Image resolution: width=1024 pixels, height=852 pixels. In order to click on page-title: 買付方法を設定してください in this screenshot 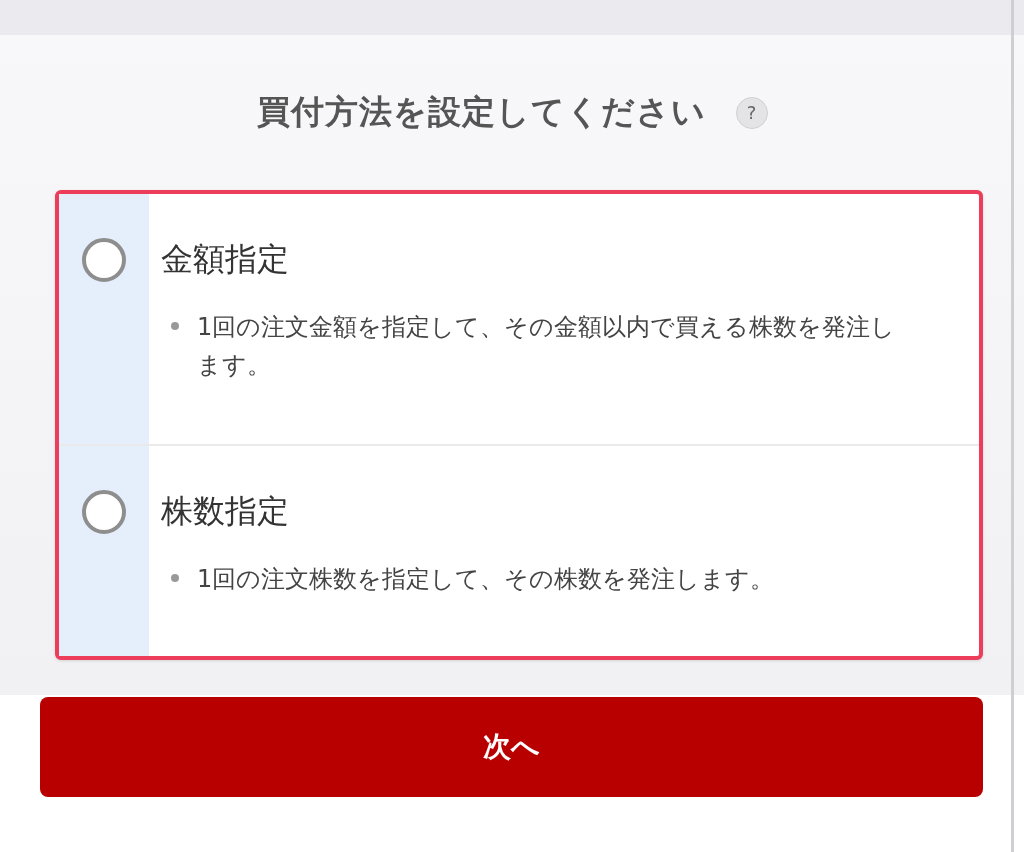, I will do `click(481, 112)`.